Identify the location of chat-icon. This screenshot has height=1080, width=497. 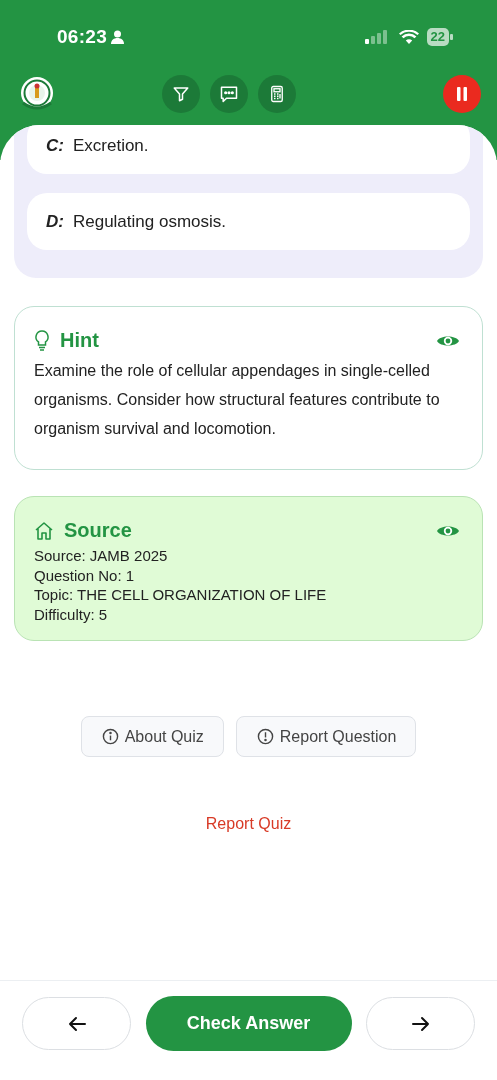
(229, 94).